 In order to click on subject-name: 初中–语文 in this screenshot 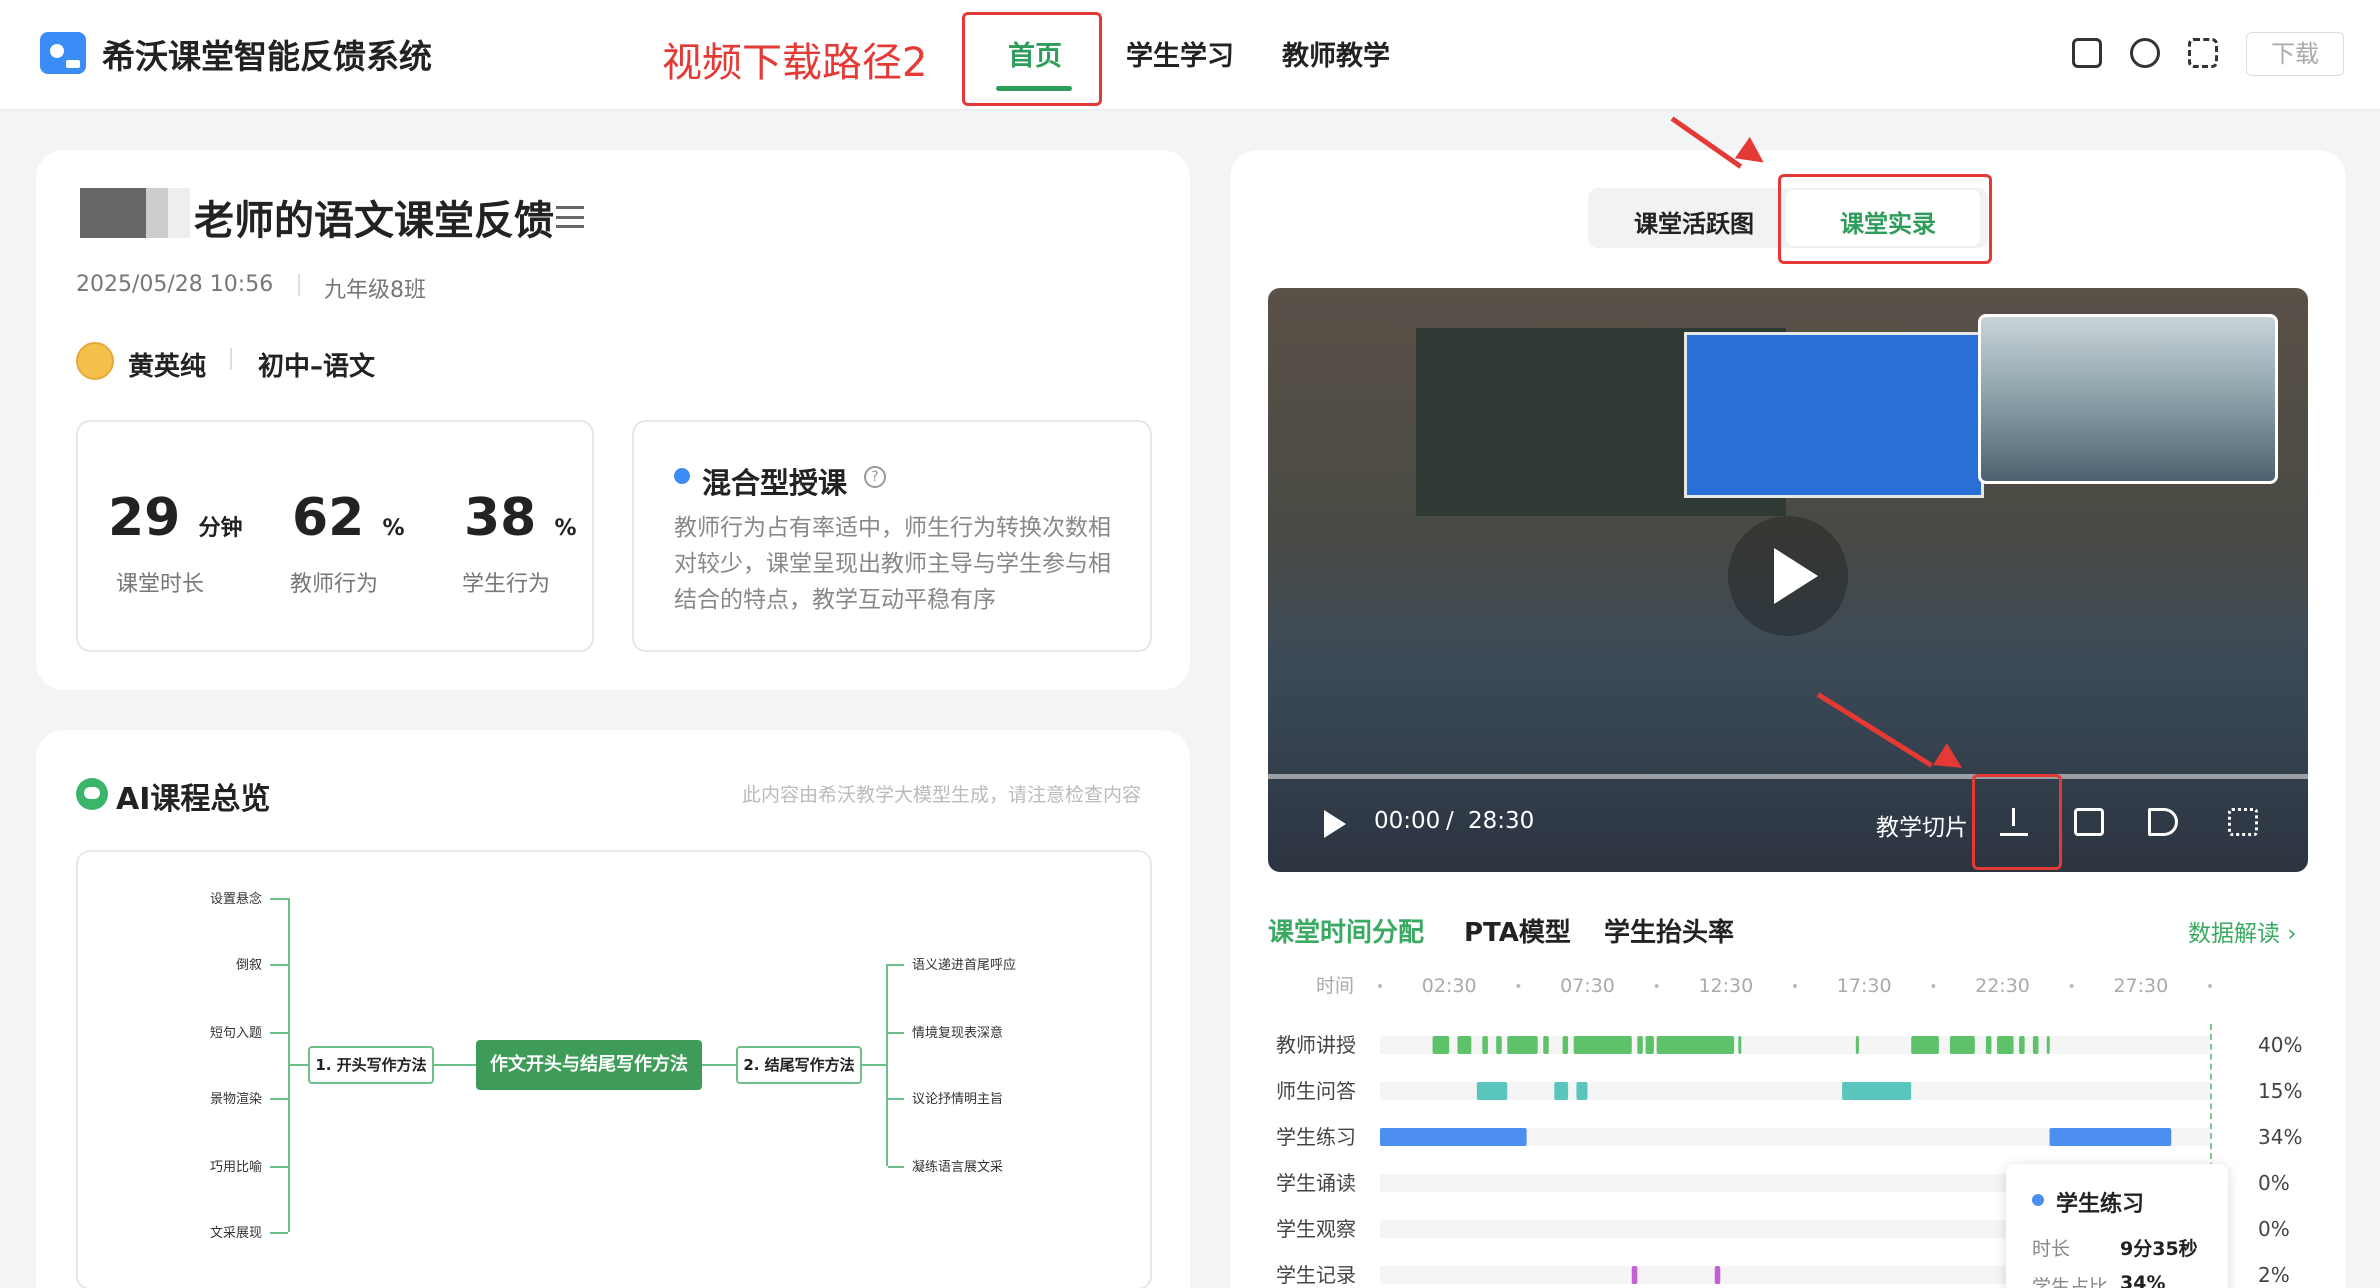, I will do `click(317, 367)`.